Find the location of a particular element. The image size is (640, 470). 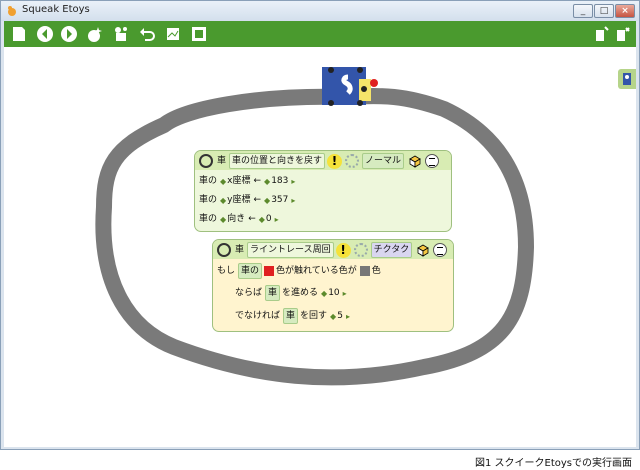

fullscreen-icon is located at coordinates (199, 34).